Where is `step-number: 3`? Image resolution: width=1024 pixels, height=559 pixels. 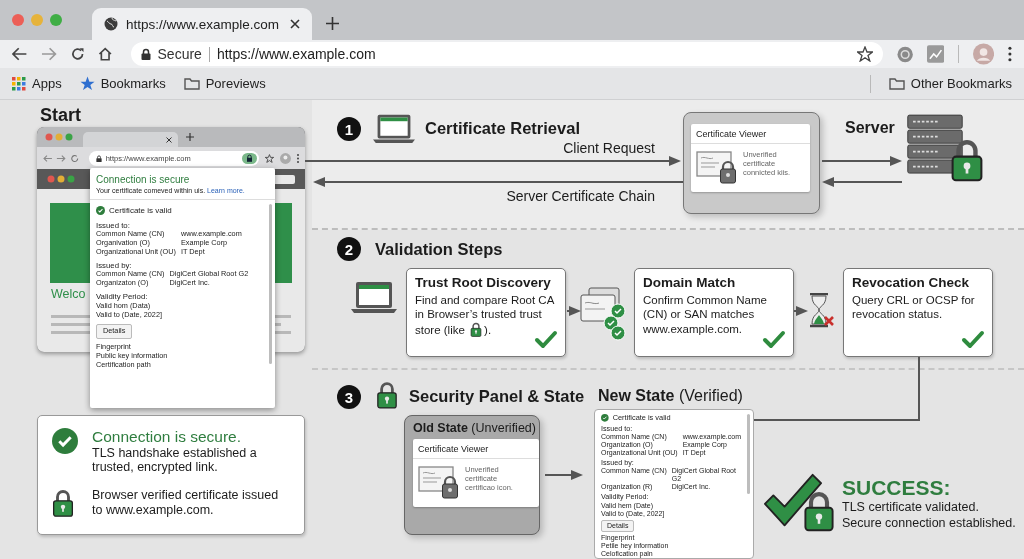
step-number: 3 is located at coordinates (349, 397).